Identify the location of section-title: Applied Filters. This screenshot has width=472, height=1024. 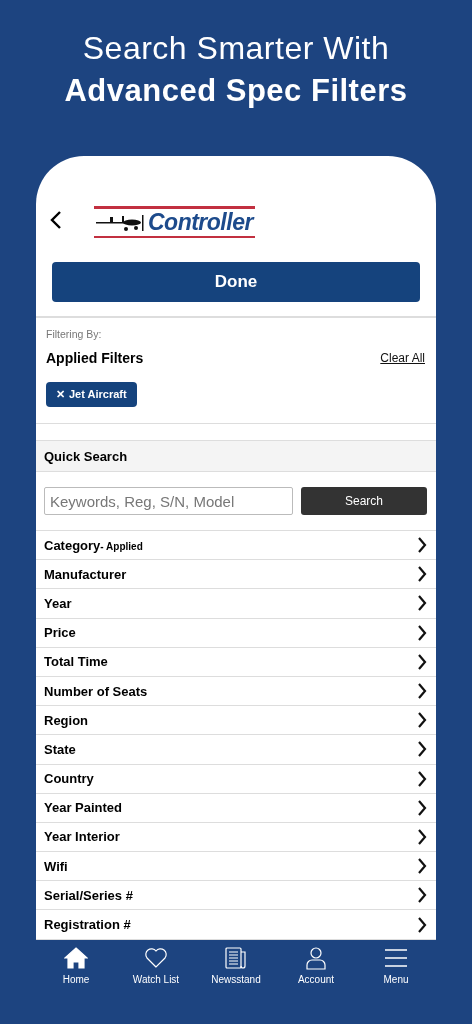
(95, 358).